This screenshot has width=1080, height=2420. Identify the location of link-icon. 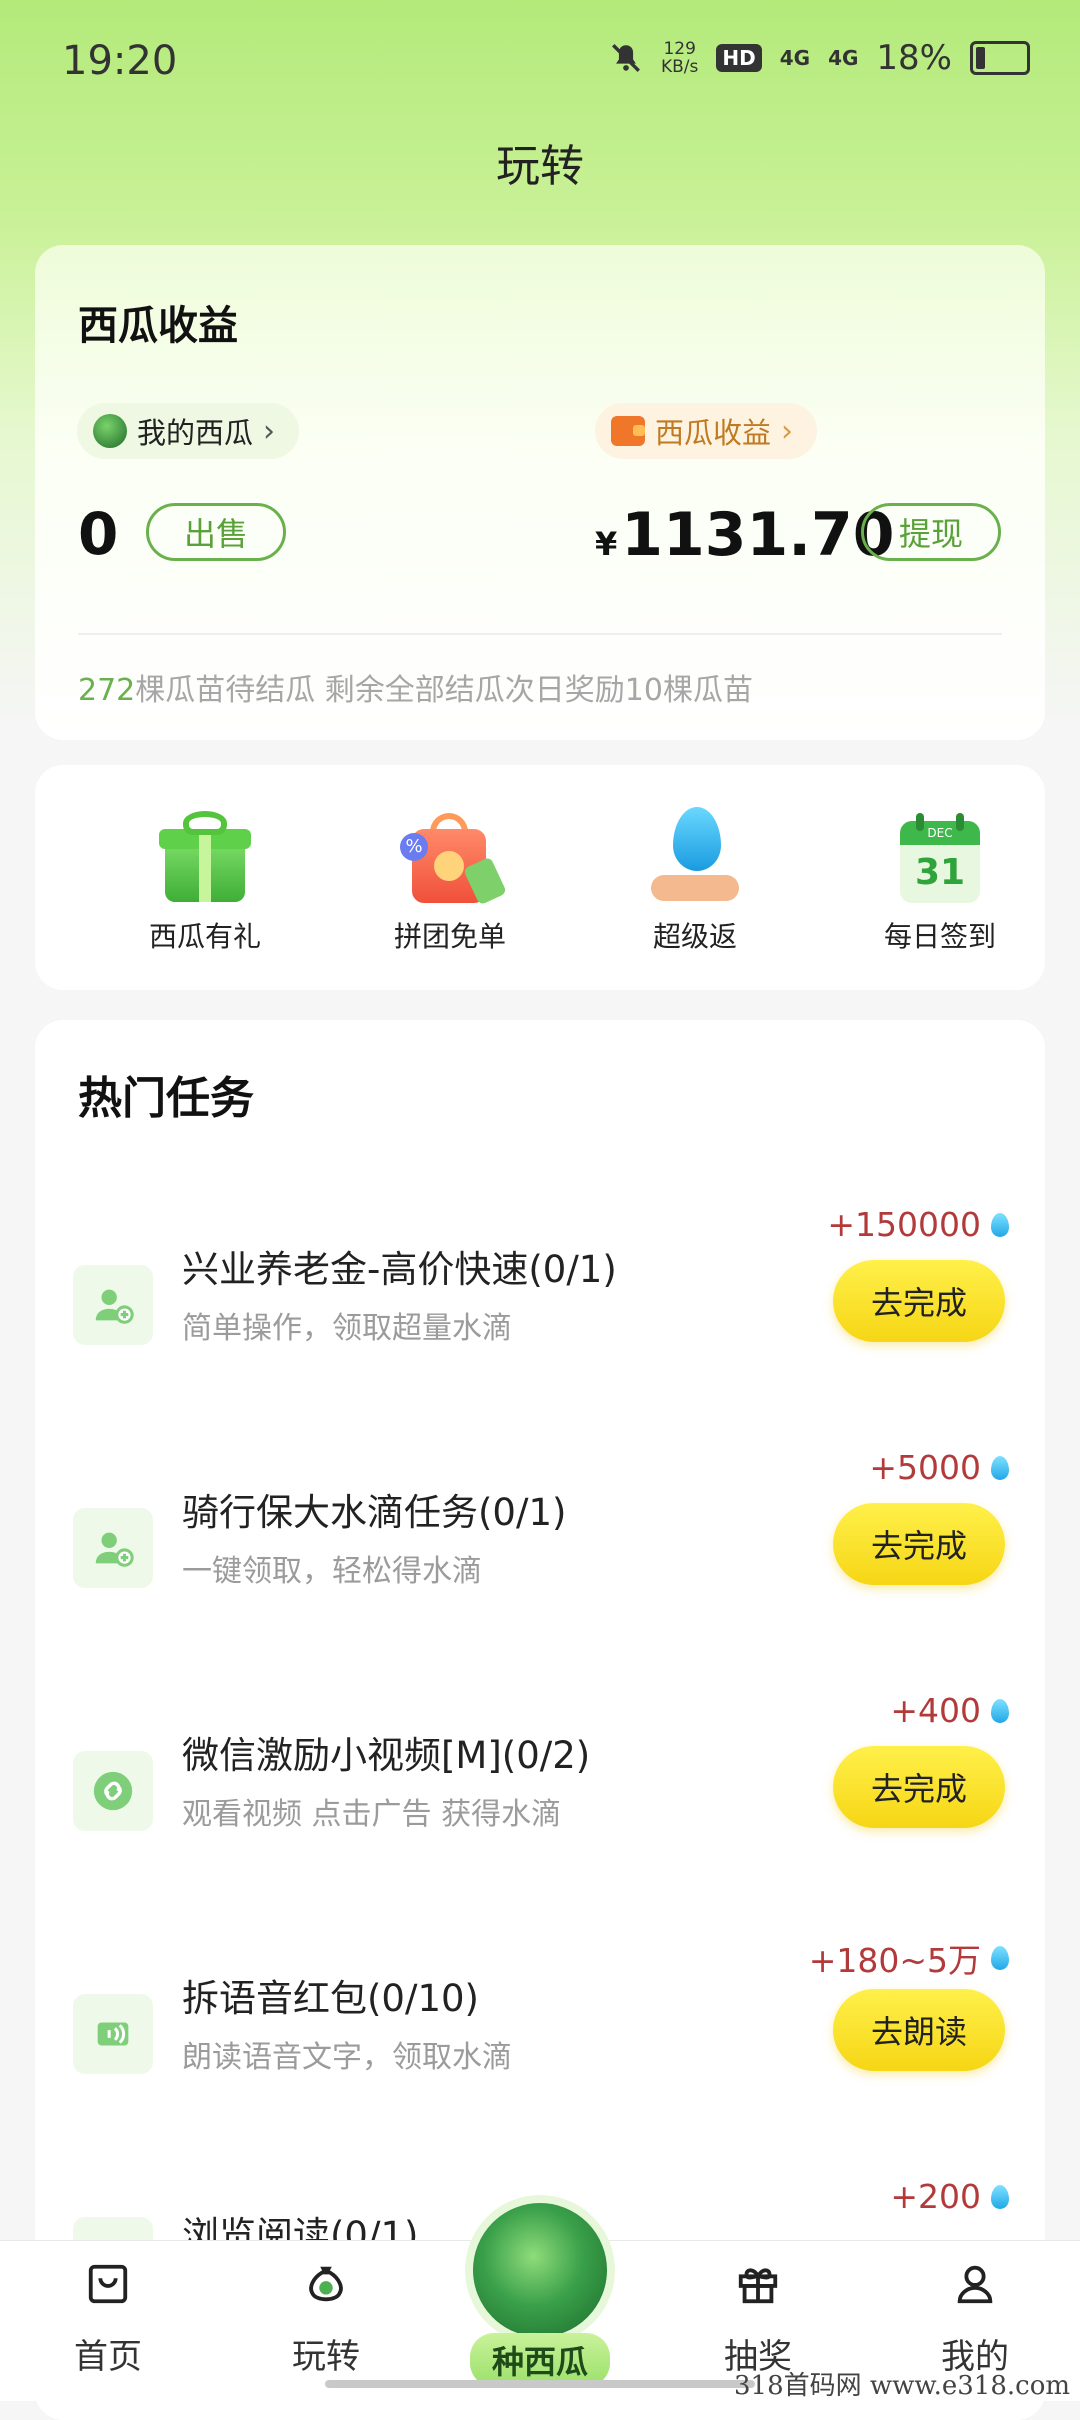
(113, 1791).